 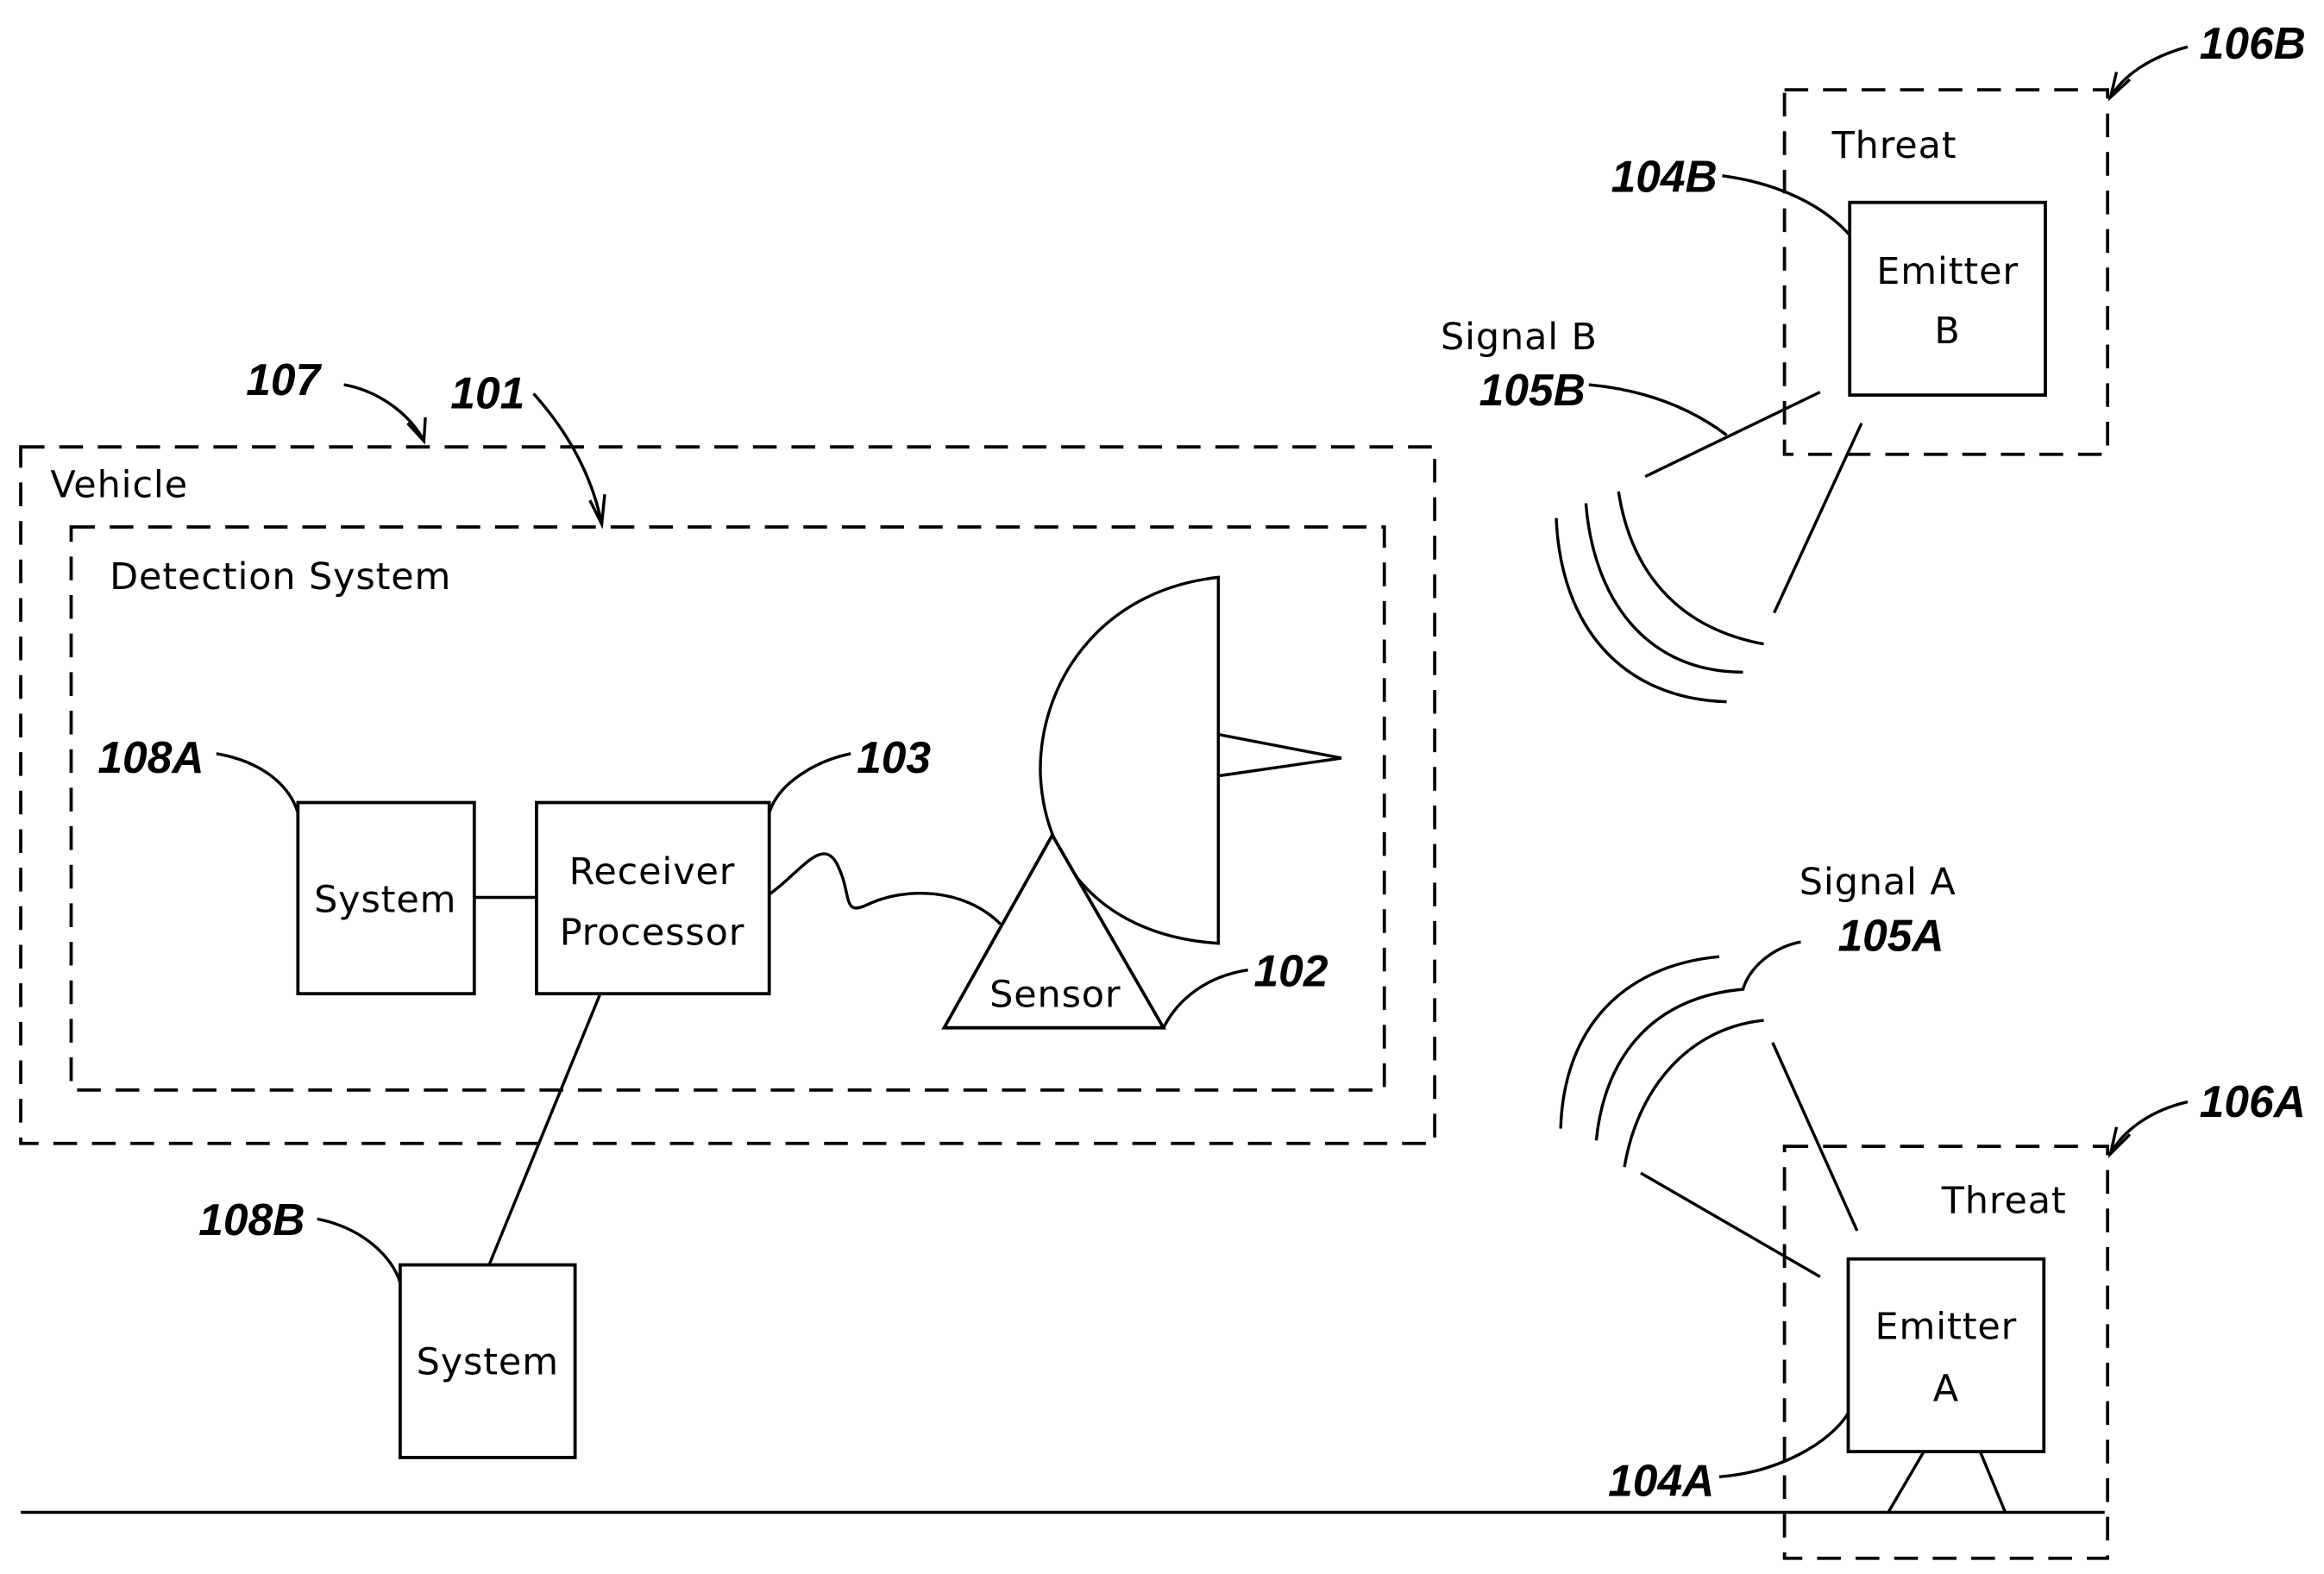 I want to click on receiver-processor-ref-leader, so click(x=810, y=783).